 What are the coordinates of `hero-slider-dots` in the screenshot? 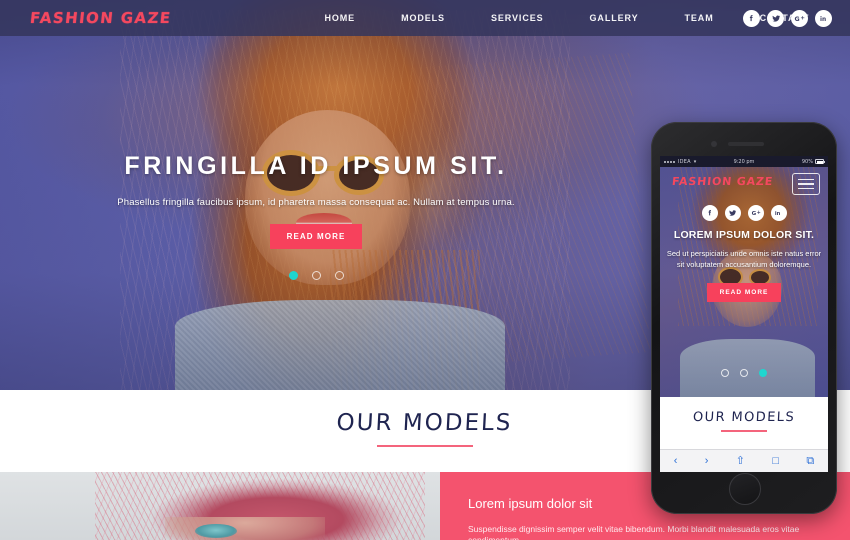 It's located at (316, 275).